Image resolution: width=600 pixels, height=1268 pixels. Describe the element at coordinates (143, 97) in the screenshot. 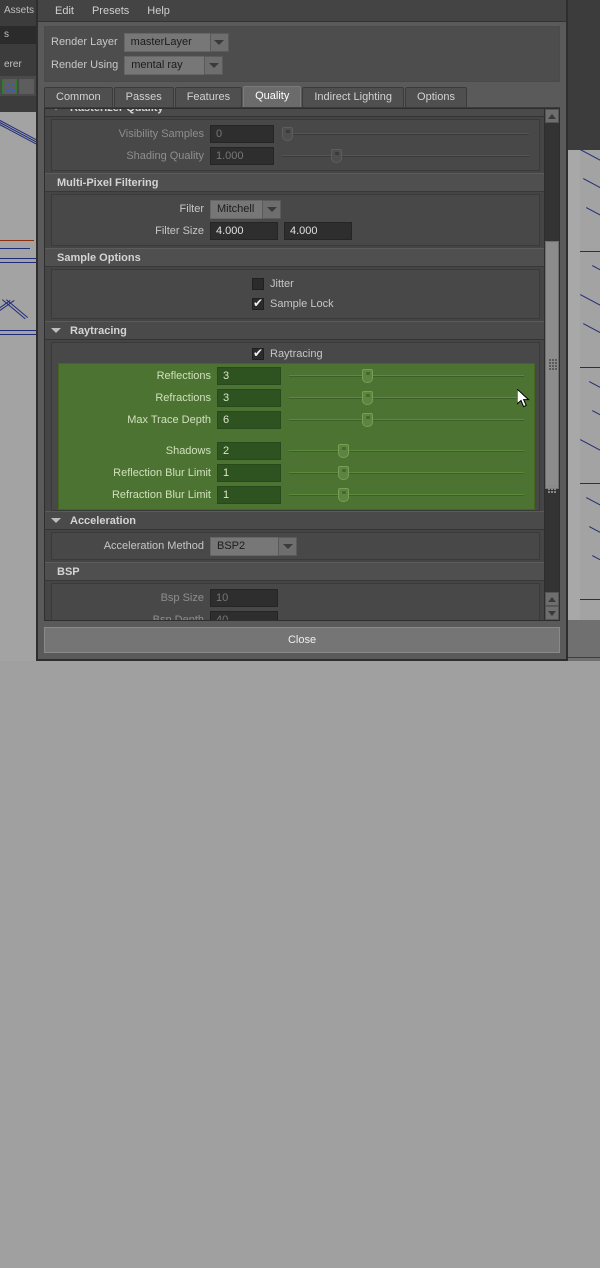

I see `tab-passes: Passes` at that location.